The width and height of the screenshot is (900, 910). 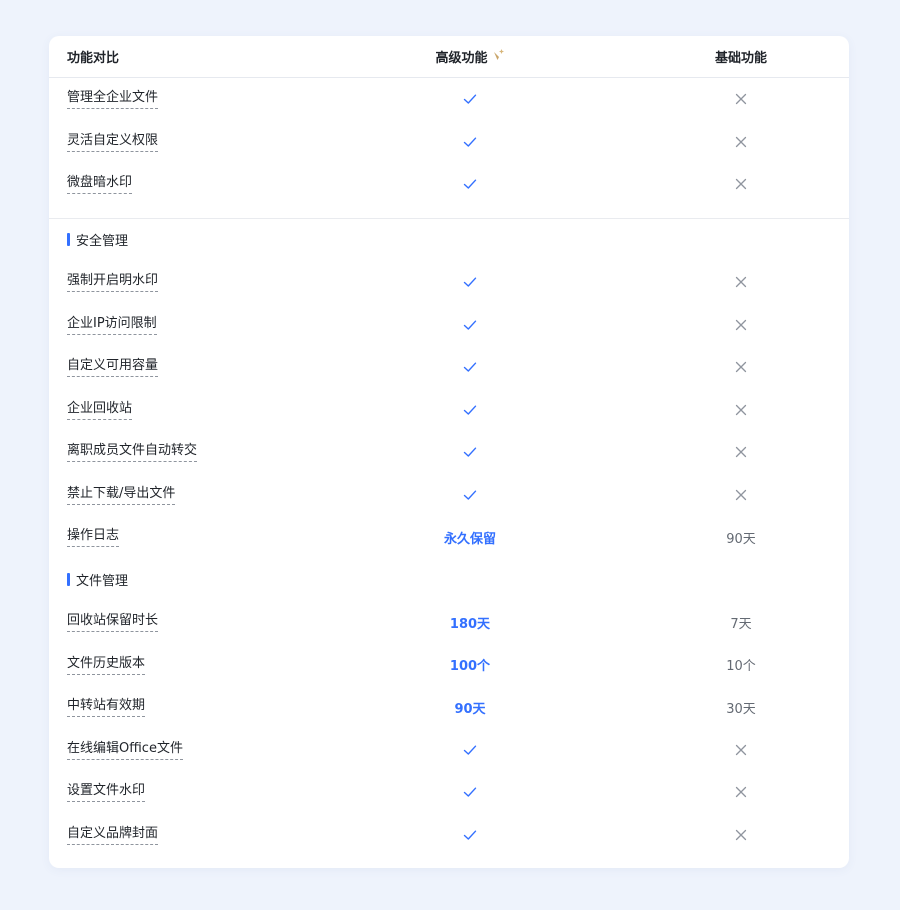 I want to click on basic-value: 10个, so click(x=741, y=667).